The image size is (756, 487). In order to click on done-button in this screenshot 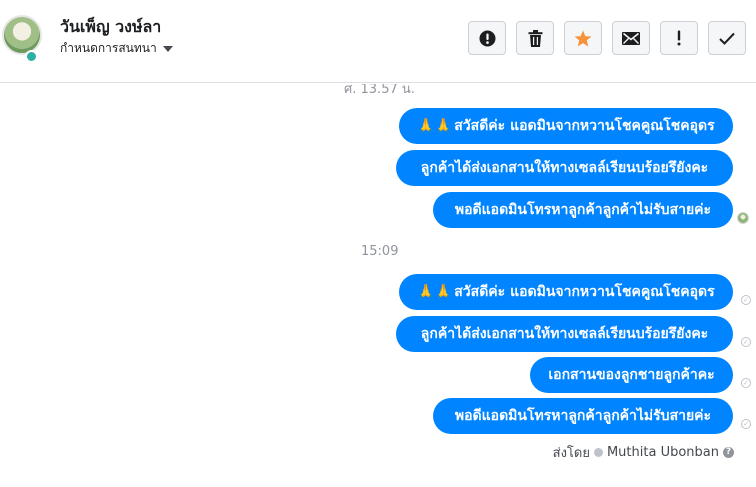, I will do `click(727, 38)`.